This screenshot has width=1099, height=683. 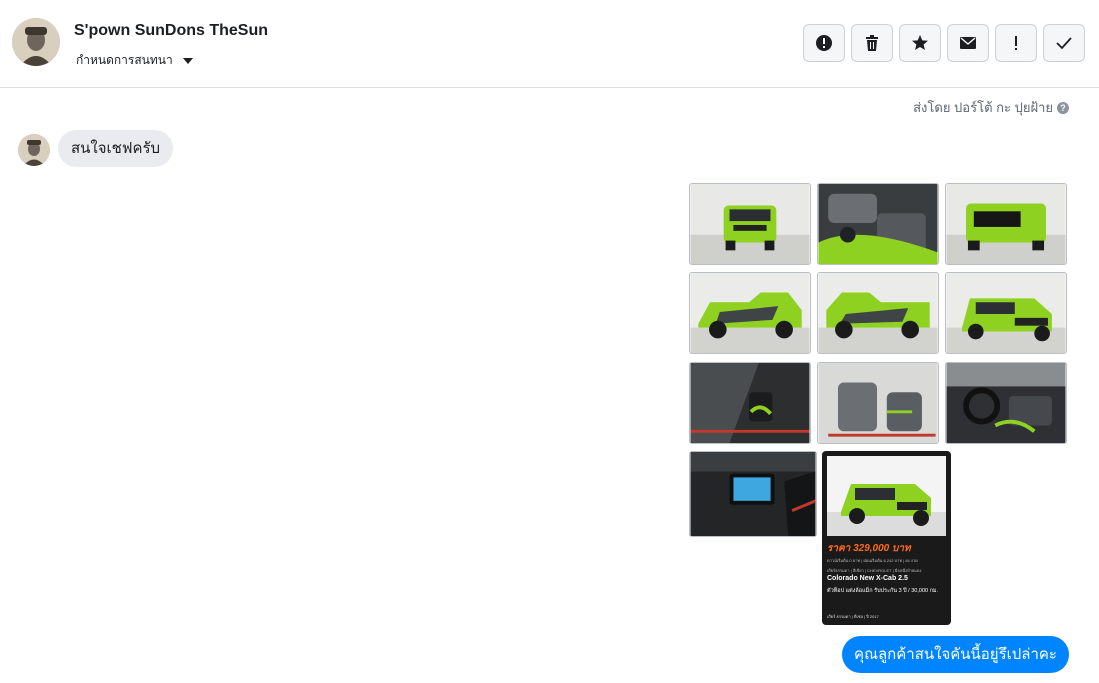 I want to click on check-icon, so click(x=1064, y=43).